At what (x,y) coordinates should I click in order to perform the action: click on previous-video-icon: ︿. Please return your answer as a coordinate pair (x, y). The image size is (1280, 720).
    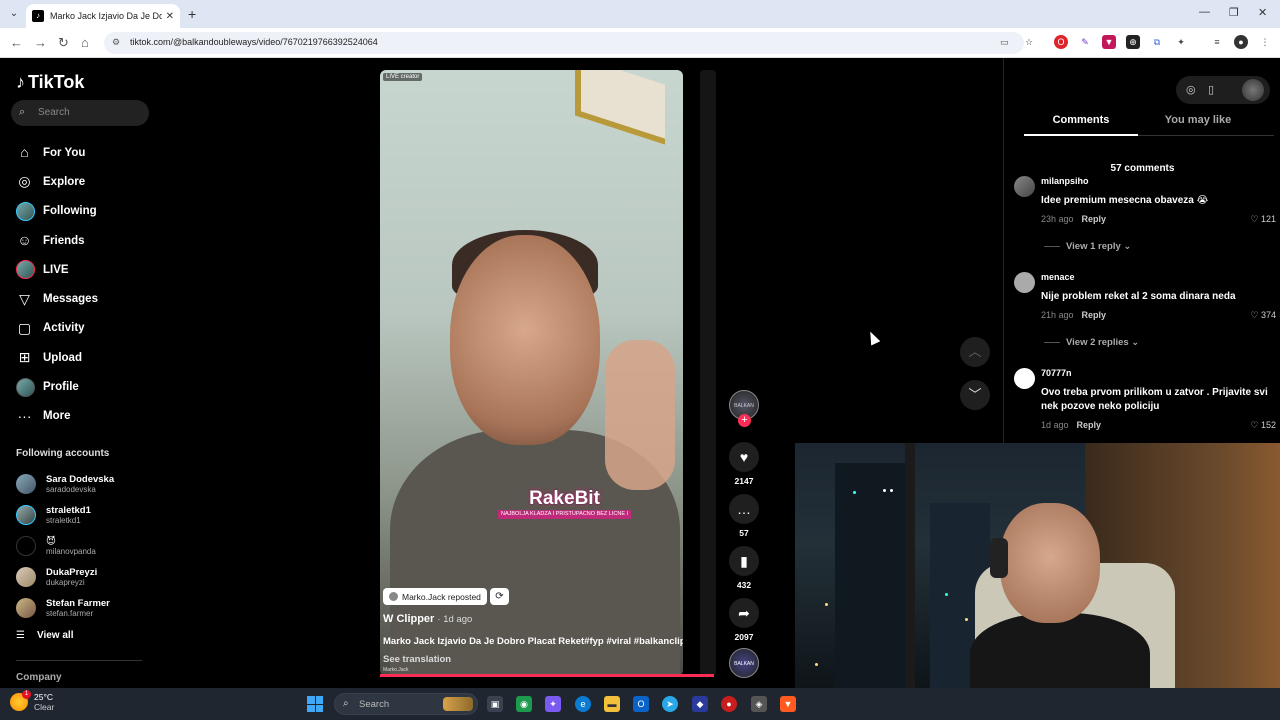
    Looking at the image, I should click on (975, 352).